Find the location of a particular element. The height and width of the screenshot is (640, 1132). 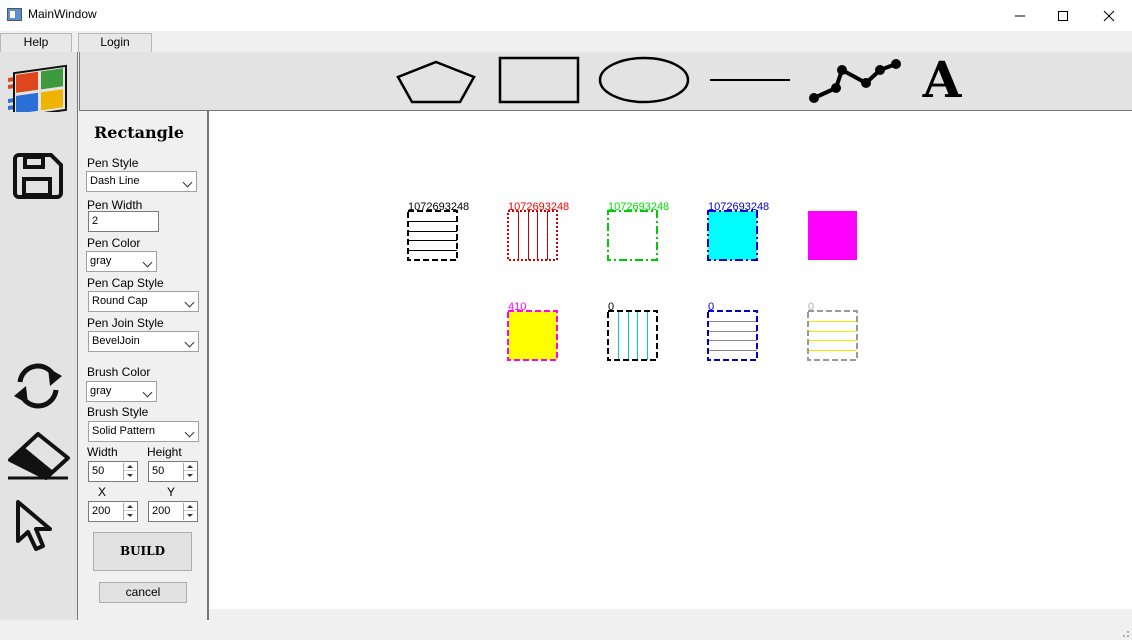

pen-color-value: gray is located at coordinates (101, 261).